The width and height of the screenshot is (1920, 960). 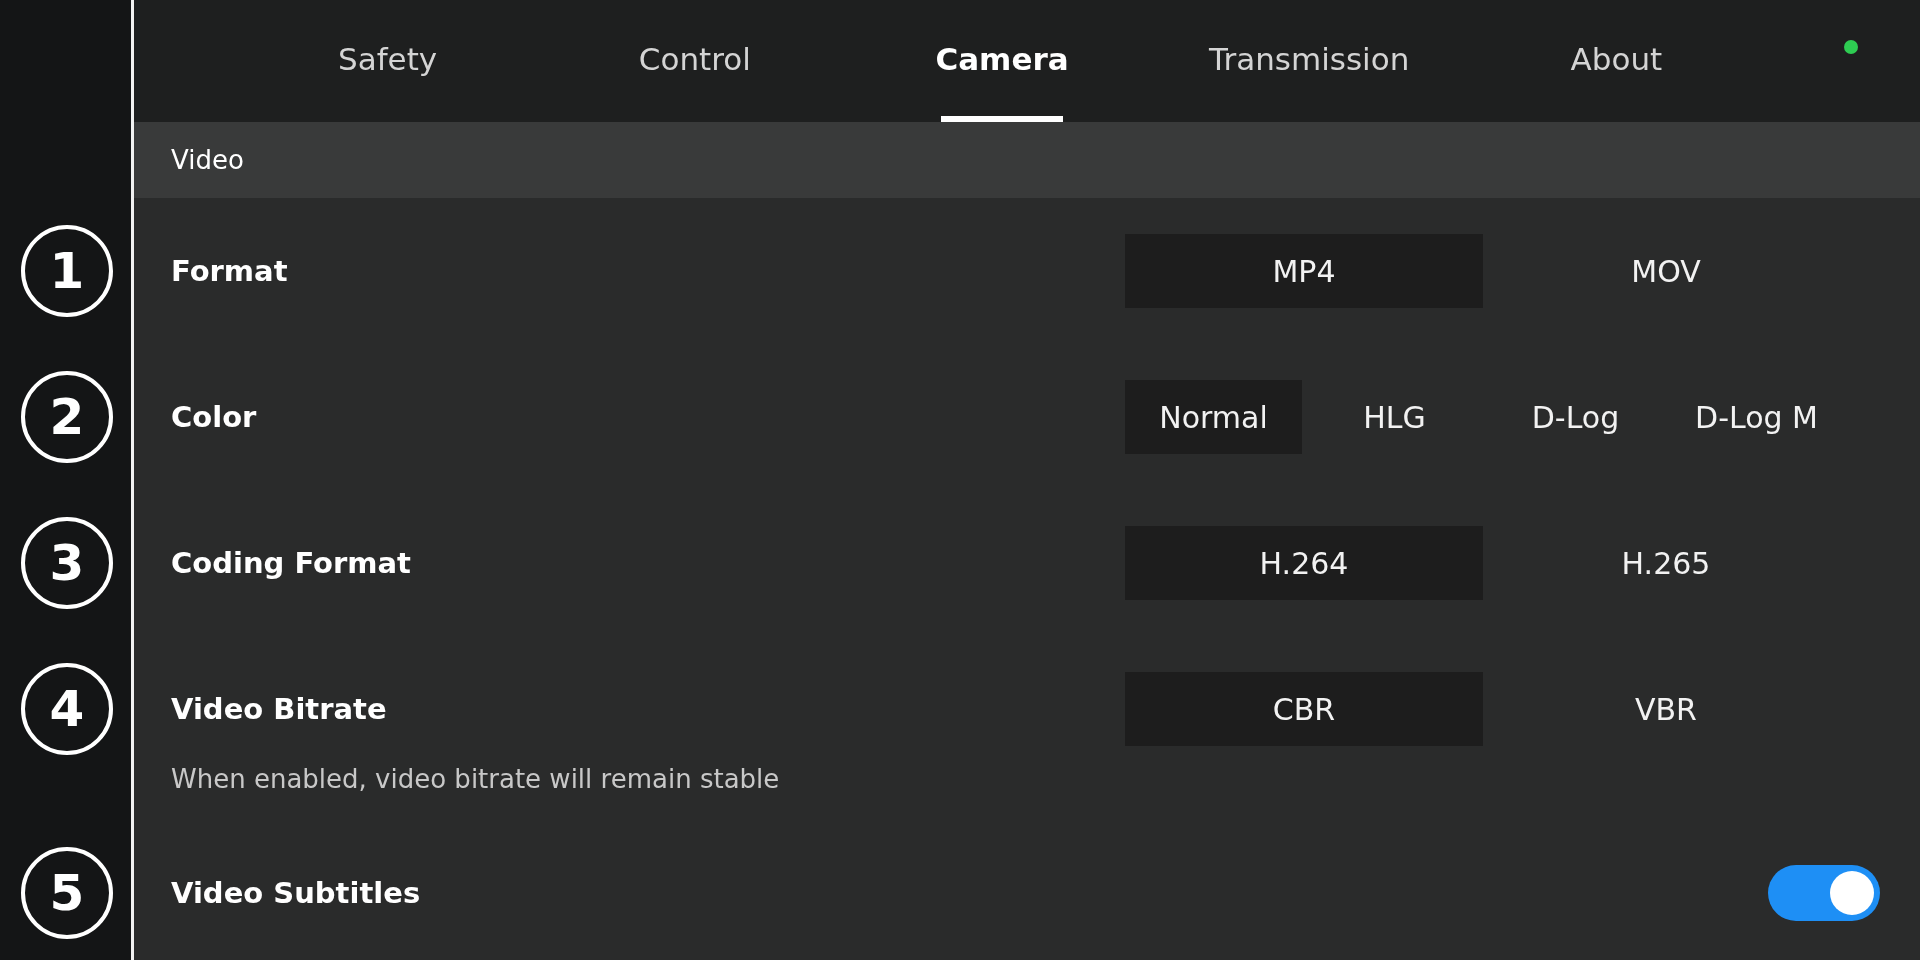 What do you see at coordinates (1756, 417) in the screenshot?
I see `segment-option: D-Log M` at bounding box center [1756, 417].